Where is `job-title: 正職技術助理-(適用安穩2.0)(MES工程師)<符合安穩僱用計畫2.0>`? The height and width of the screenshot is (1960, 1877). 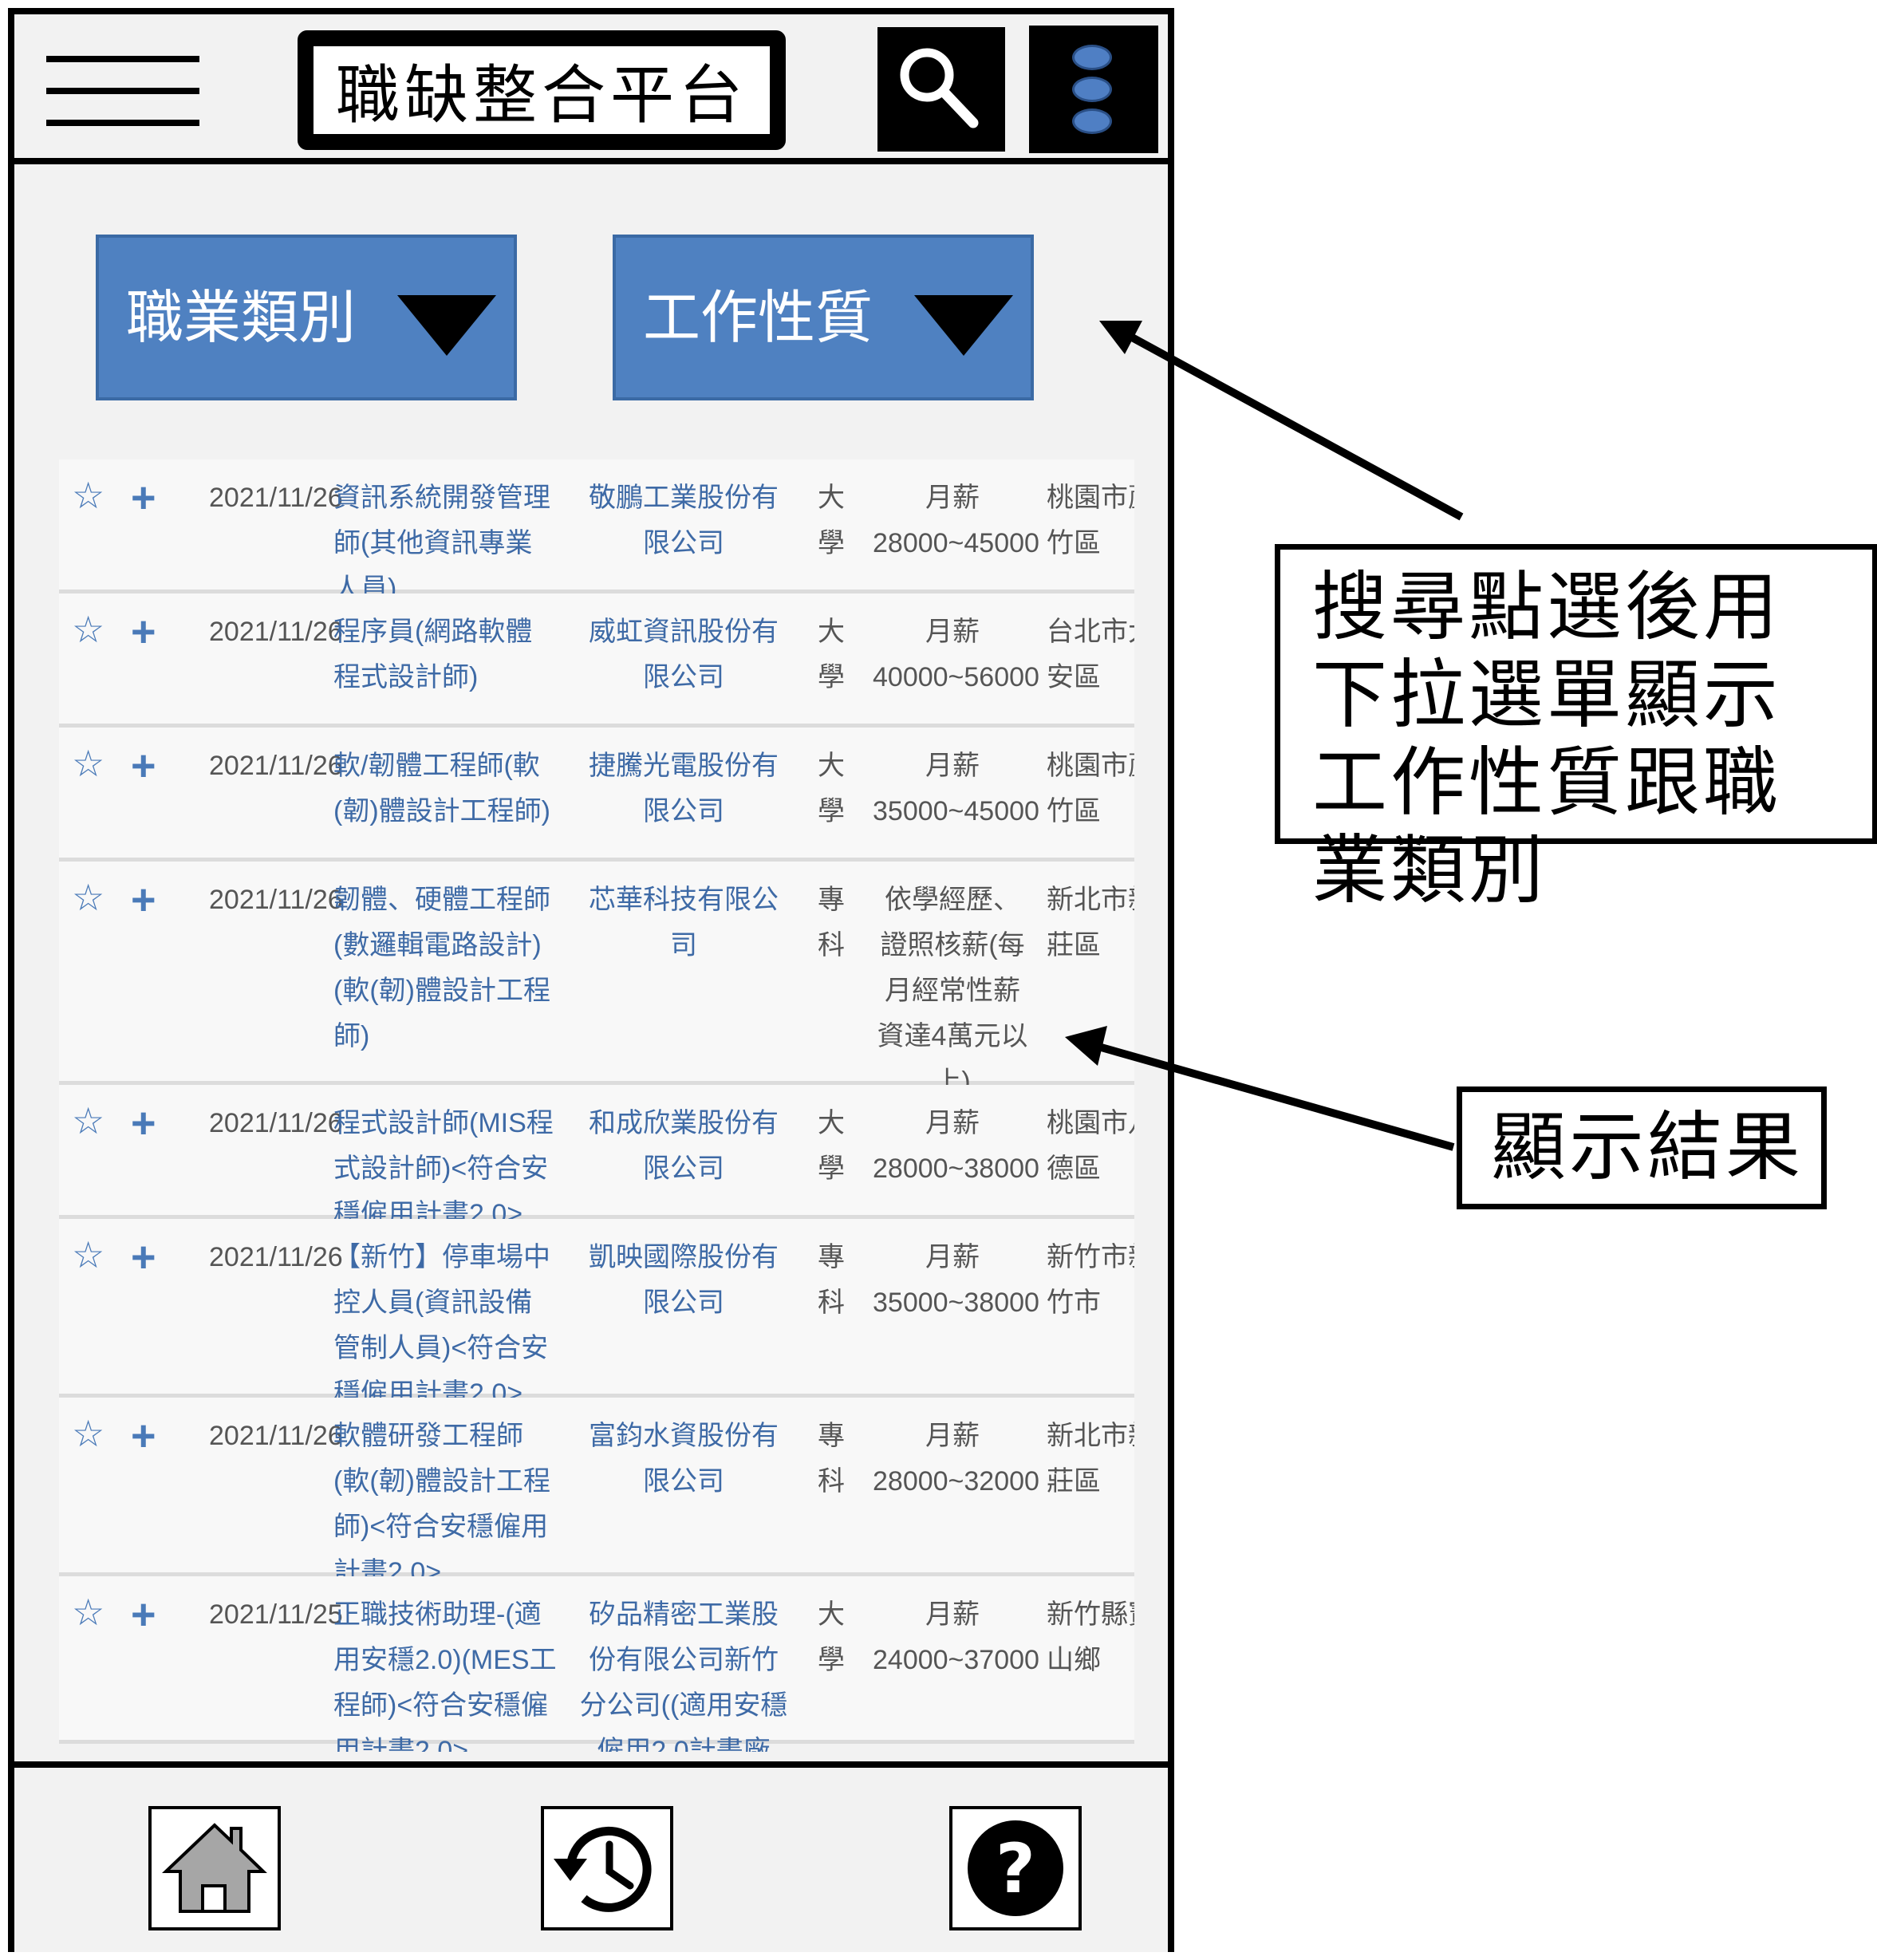
job-title: 正職技術助理-(適用安穩2.0)(MES工程師)<符合安穩僱用計畫2.0> is located at coordinates (445, 1672).